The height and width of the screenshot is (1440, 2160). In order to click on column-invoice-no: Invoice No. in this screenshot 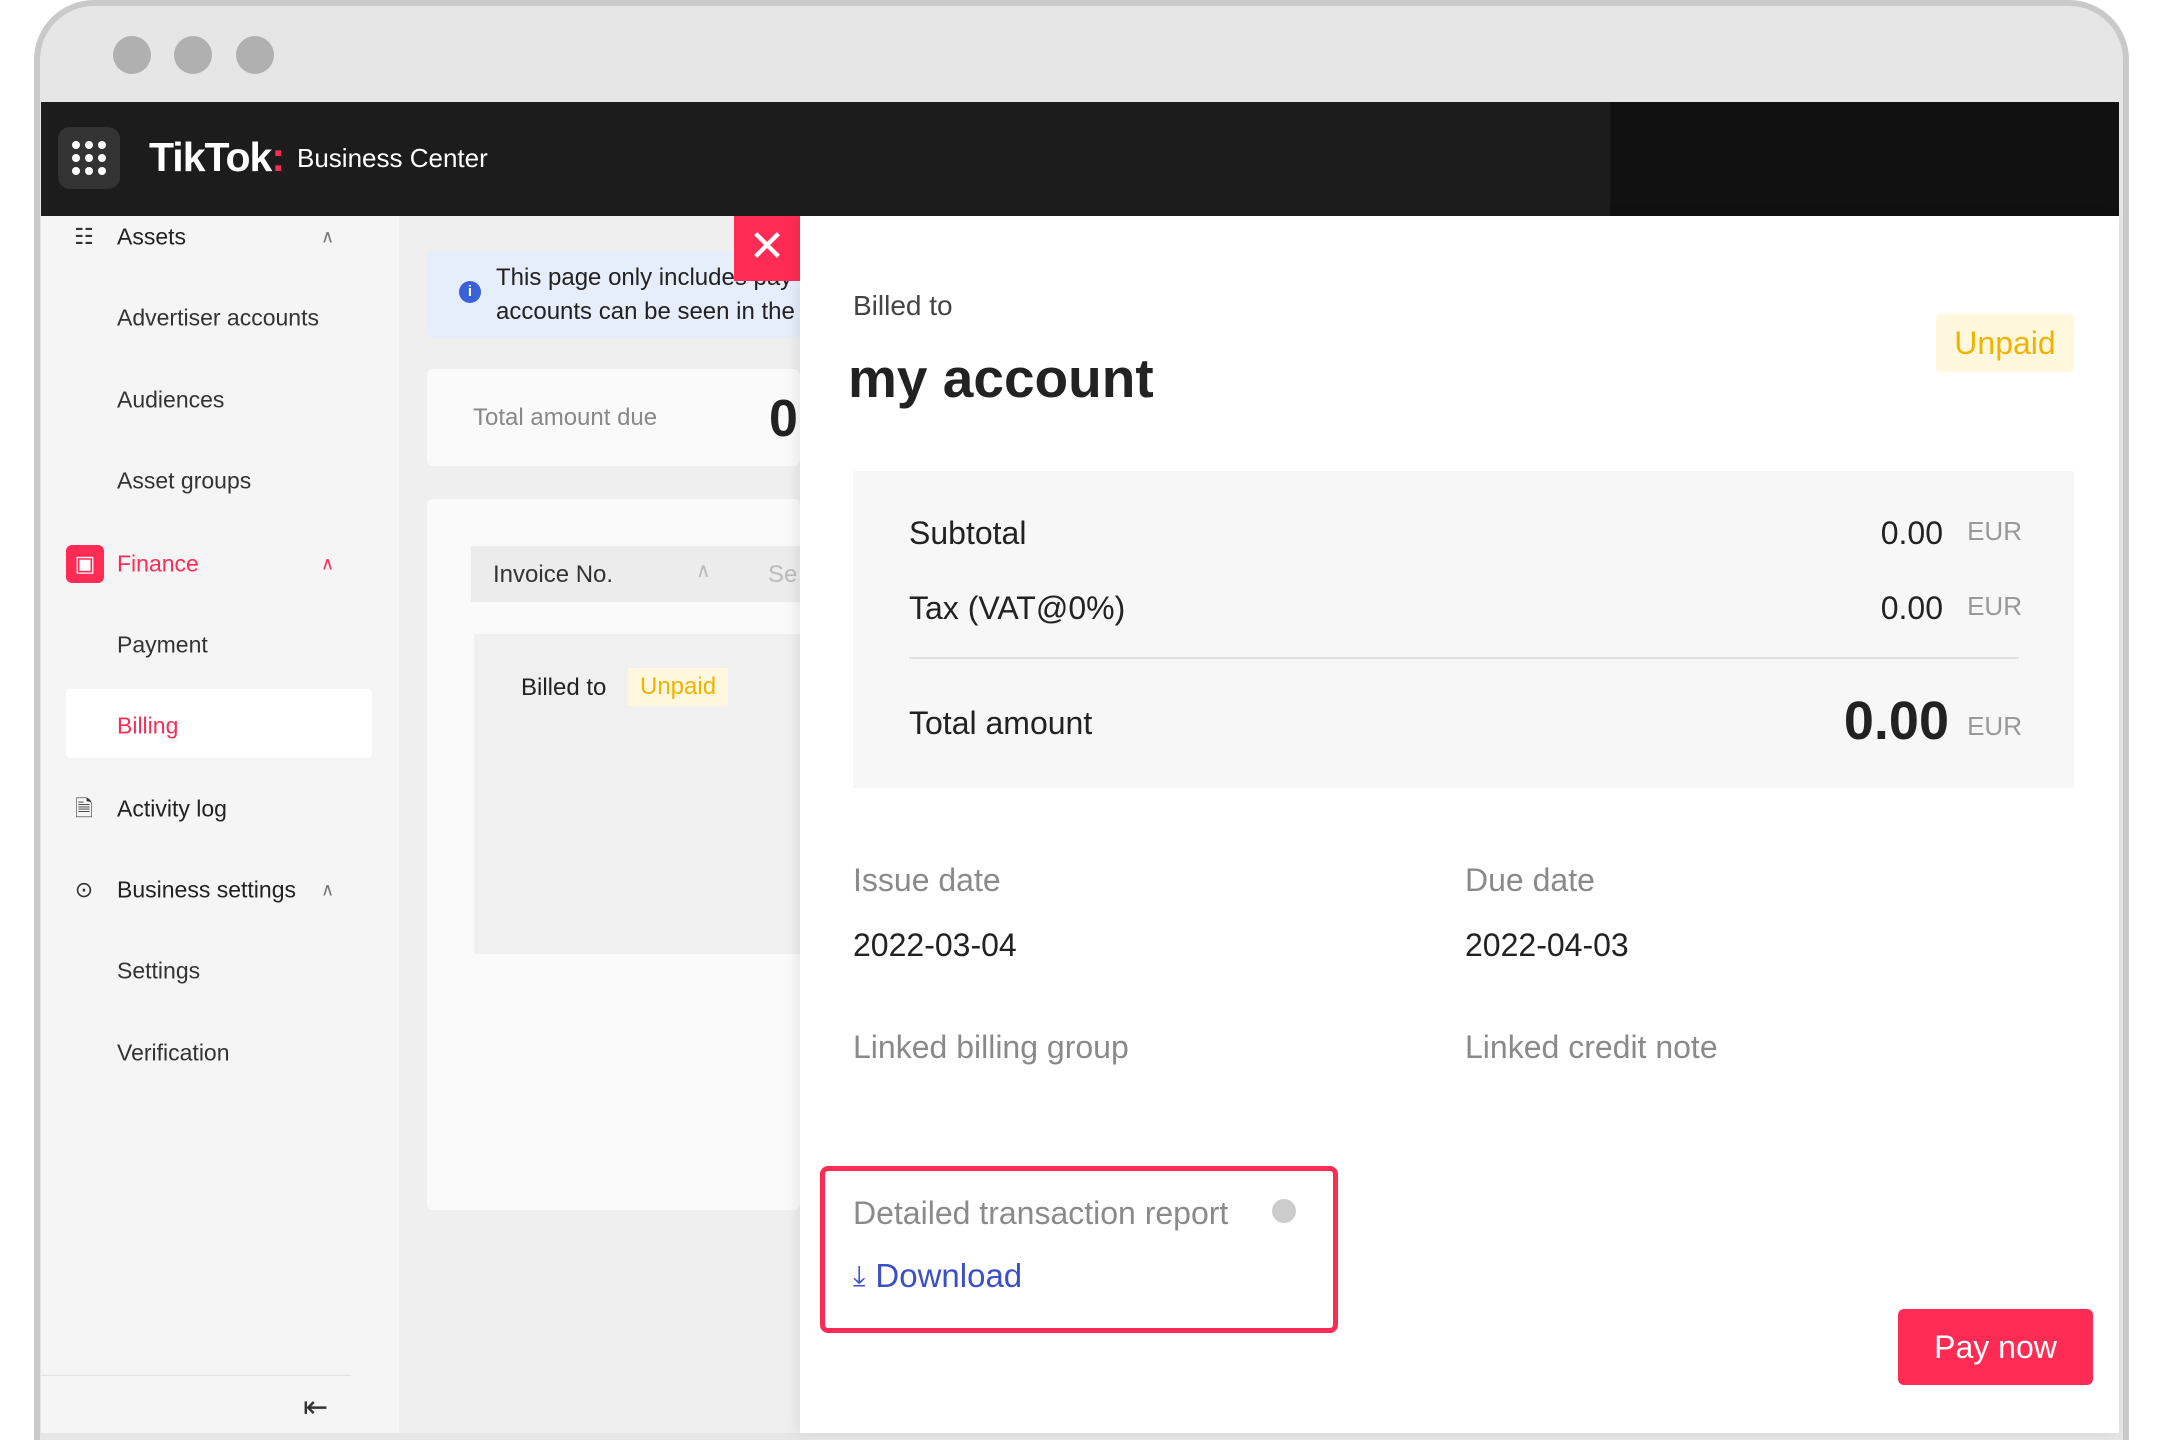, I will do `click(553, 575)`.